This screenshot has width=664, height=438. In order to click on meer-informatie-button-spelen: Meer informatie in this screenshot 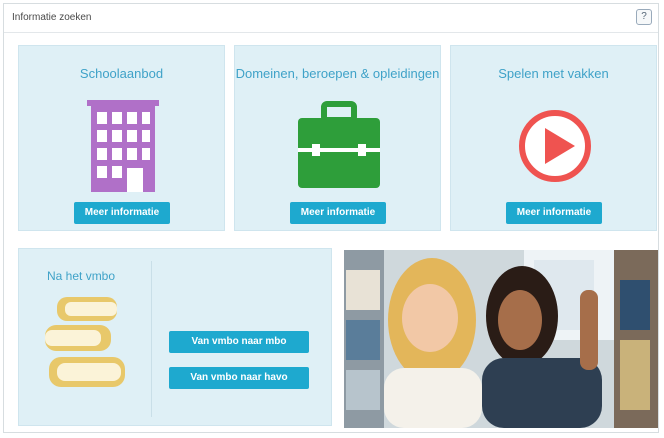, I will do `click(554, 213)`.